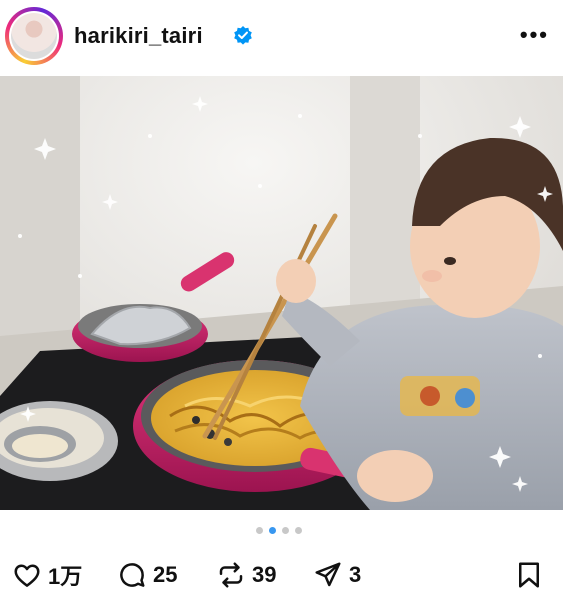 The image size is (563, 598). I want to click on post-header: harikiri_tairi •••, so click(281, 38).